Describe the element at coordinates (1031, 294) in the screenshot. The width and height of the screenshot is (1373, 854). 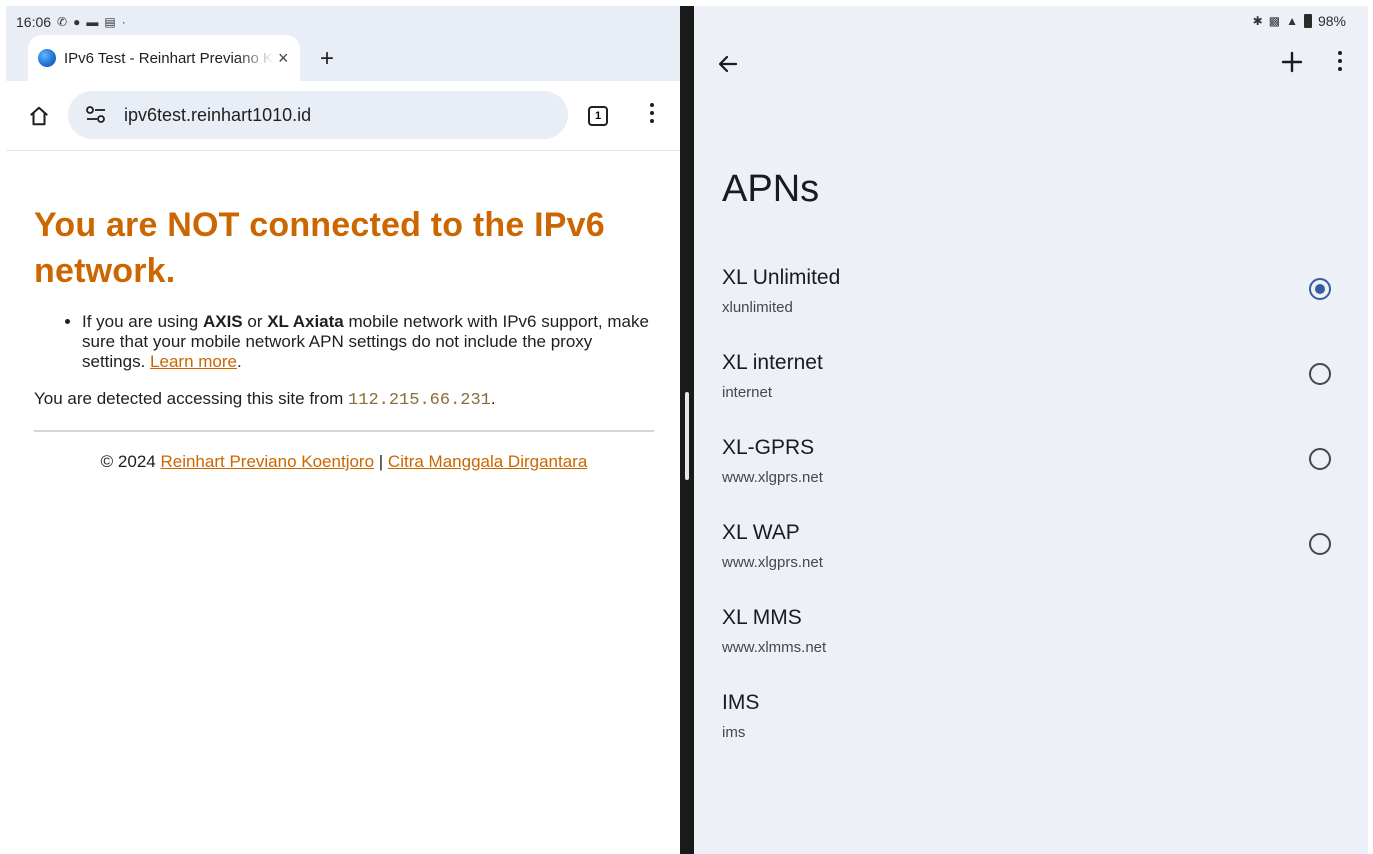
I see `apn-item-xl-unlimited: XL Unlimited xlunlimited` at that location.